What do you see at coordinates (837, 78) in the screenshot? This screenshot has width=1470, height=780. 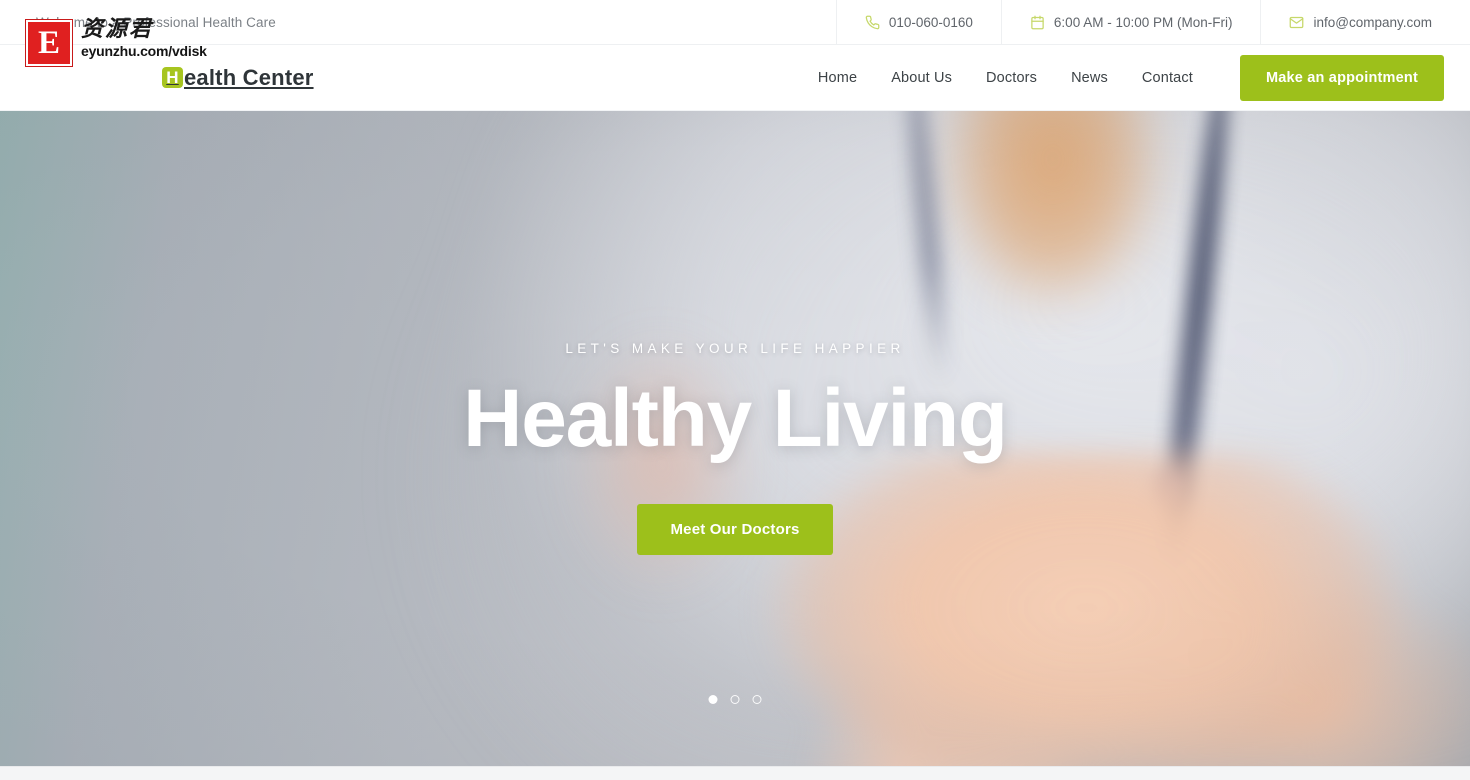 I see `nav-item-home: Home` at bounding box center [837, 78].